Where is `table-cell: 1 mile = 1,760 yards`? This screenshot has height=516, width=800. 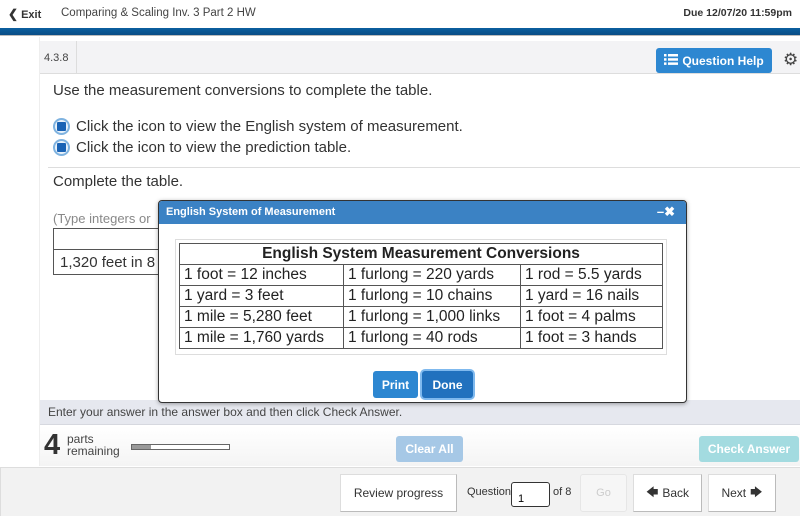
table-cell: 1 mile = 1,760 yards is located at coordinates (261, 338).